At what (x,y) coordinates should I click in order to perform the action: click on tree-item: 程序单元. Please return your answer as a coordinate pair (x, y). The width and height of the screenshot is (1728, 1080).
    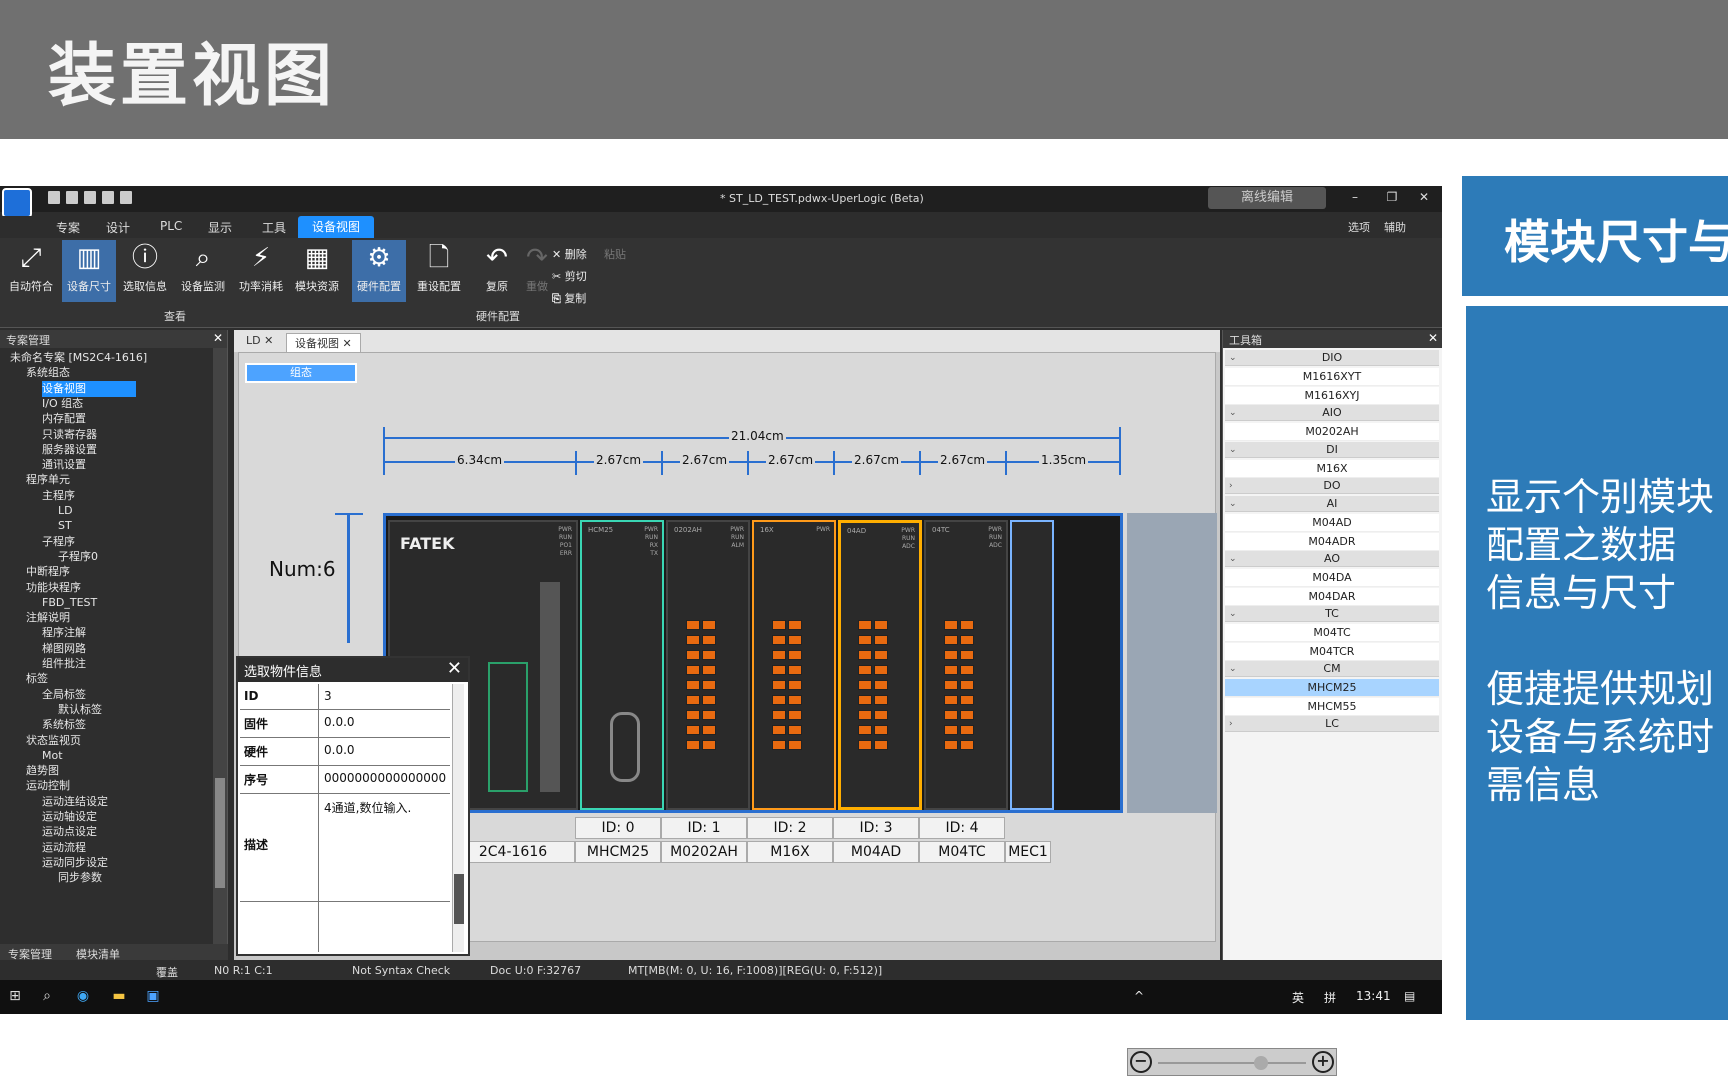
    Looking at the image, I should click on (48, 480).